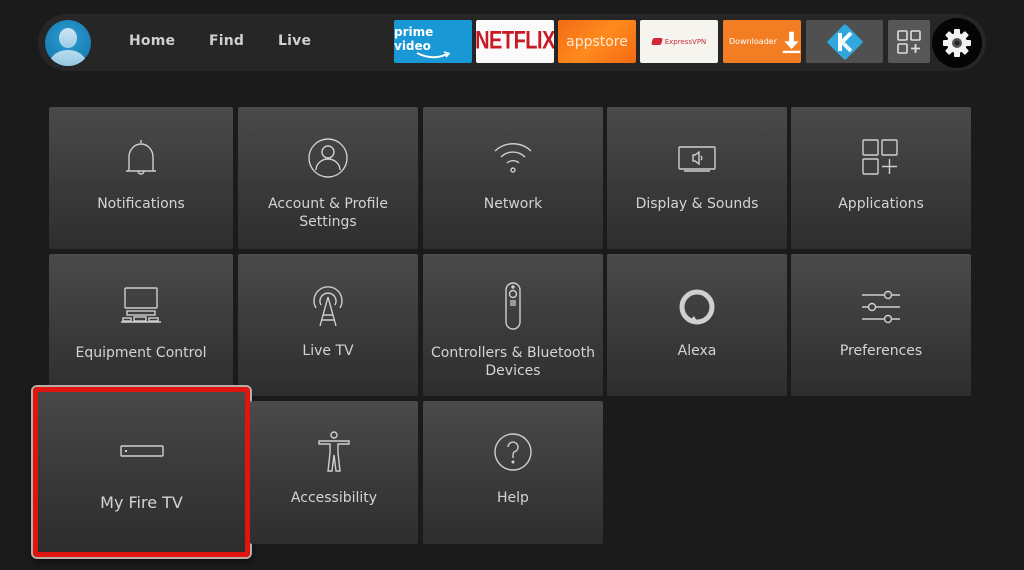 The image size is (1024, 570). I want to click on prime-smile-icon, so click(433, 54).